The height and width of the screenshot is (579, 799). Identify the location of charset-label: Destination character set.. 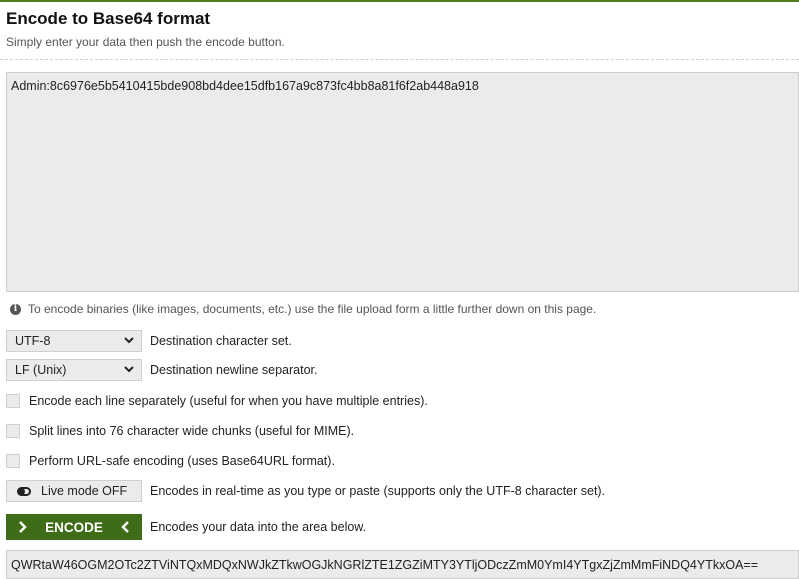
(221, 341).